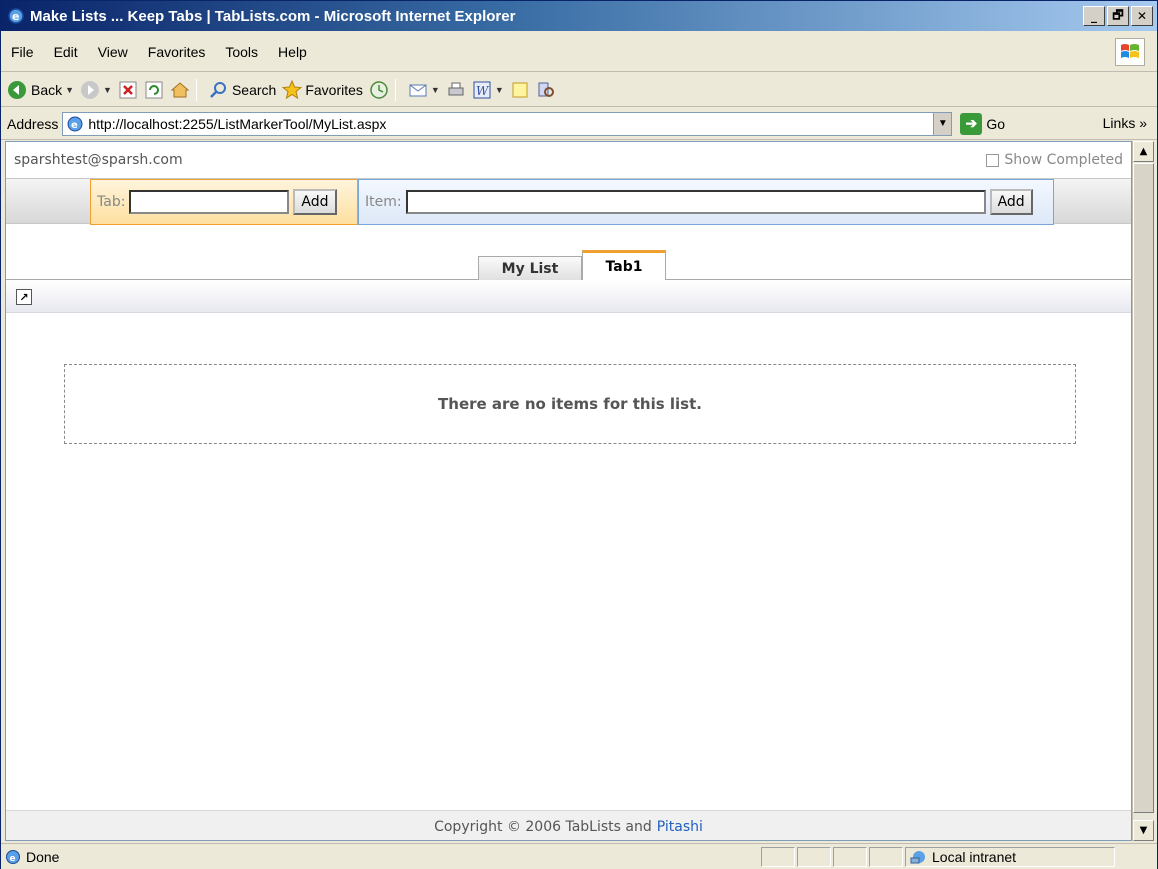 Image resolution: width=1158 pixels, height=869 pixels. I want to click on refresh-button, so click(154, 90).